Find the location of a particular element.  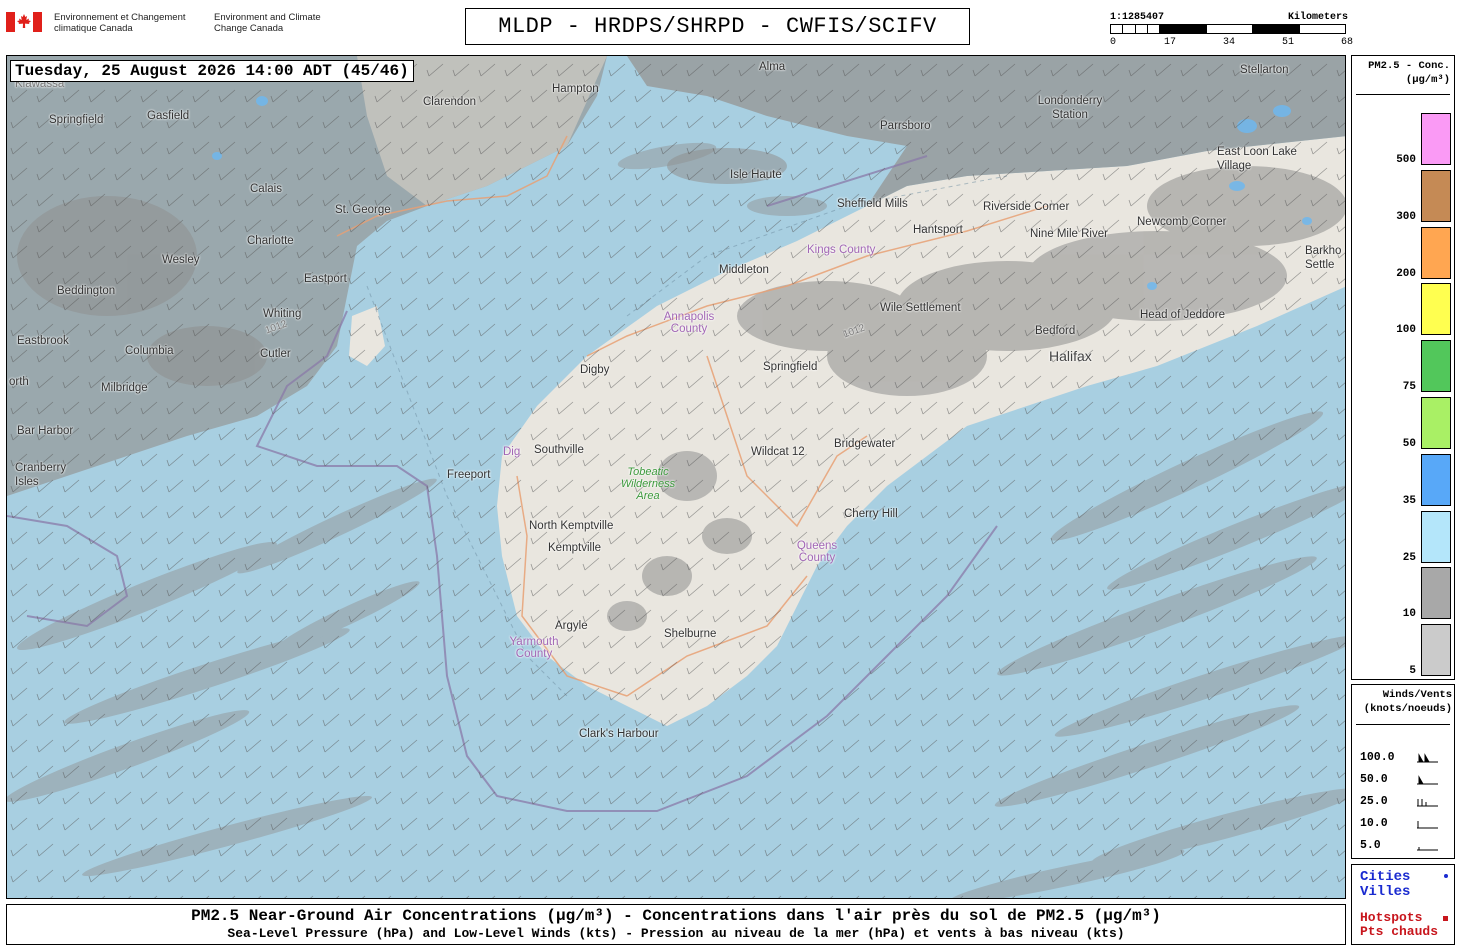

pm25-swatch-label: 50 is located at coordinates (1409, 444).